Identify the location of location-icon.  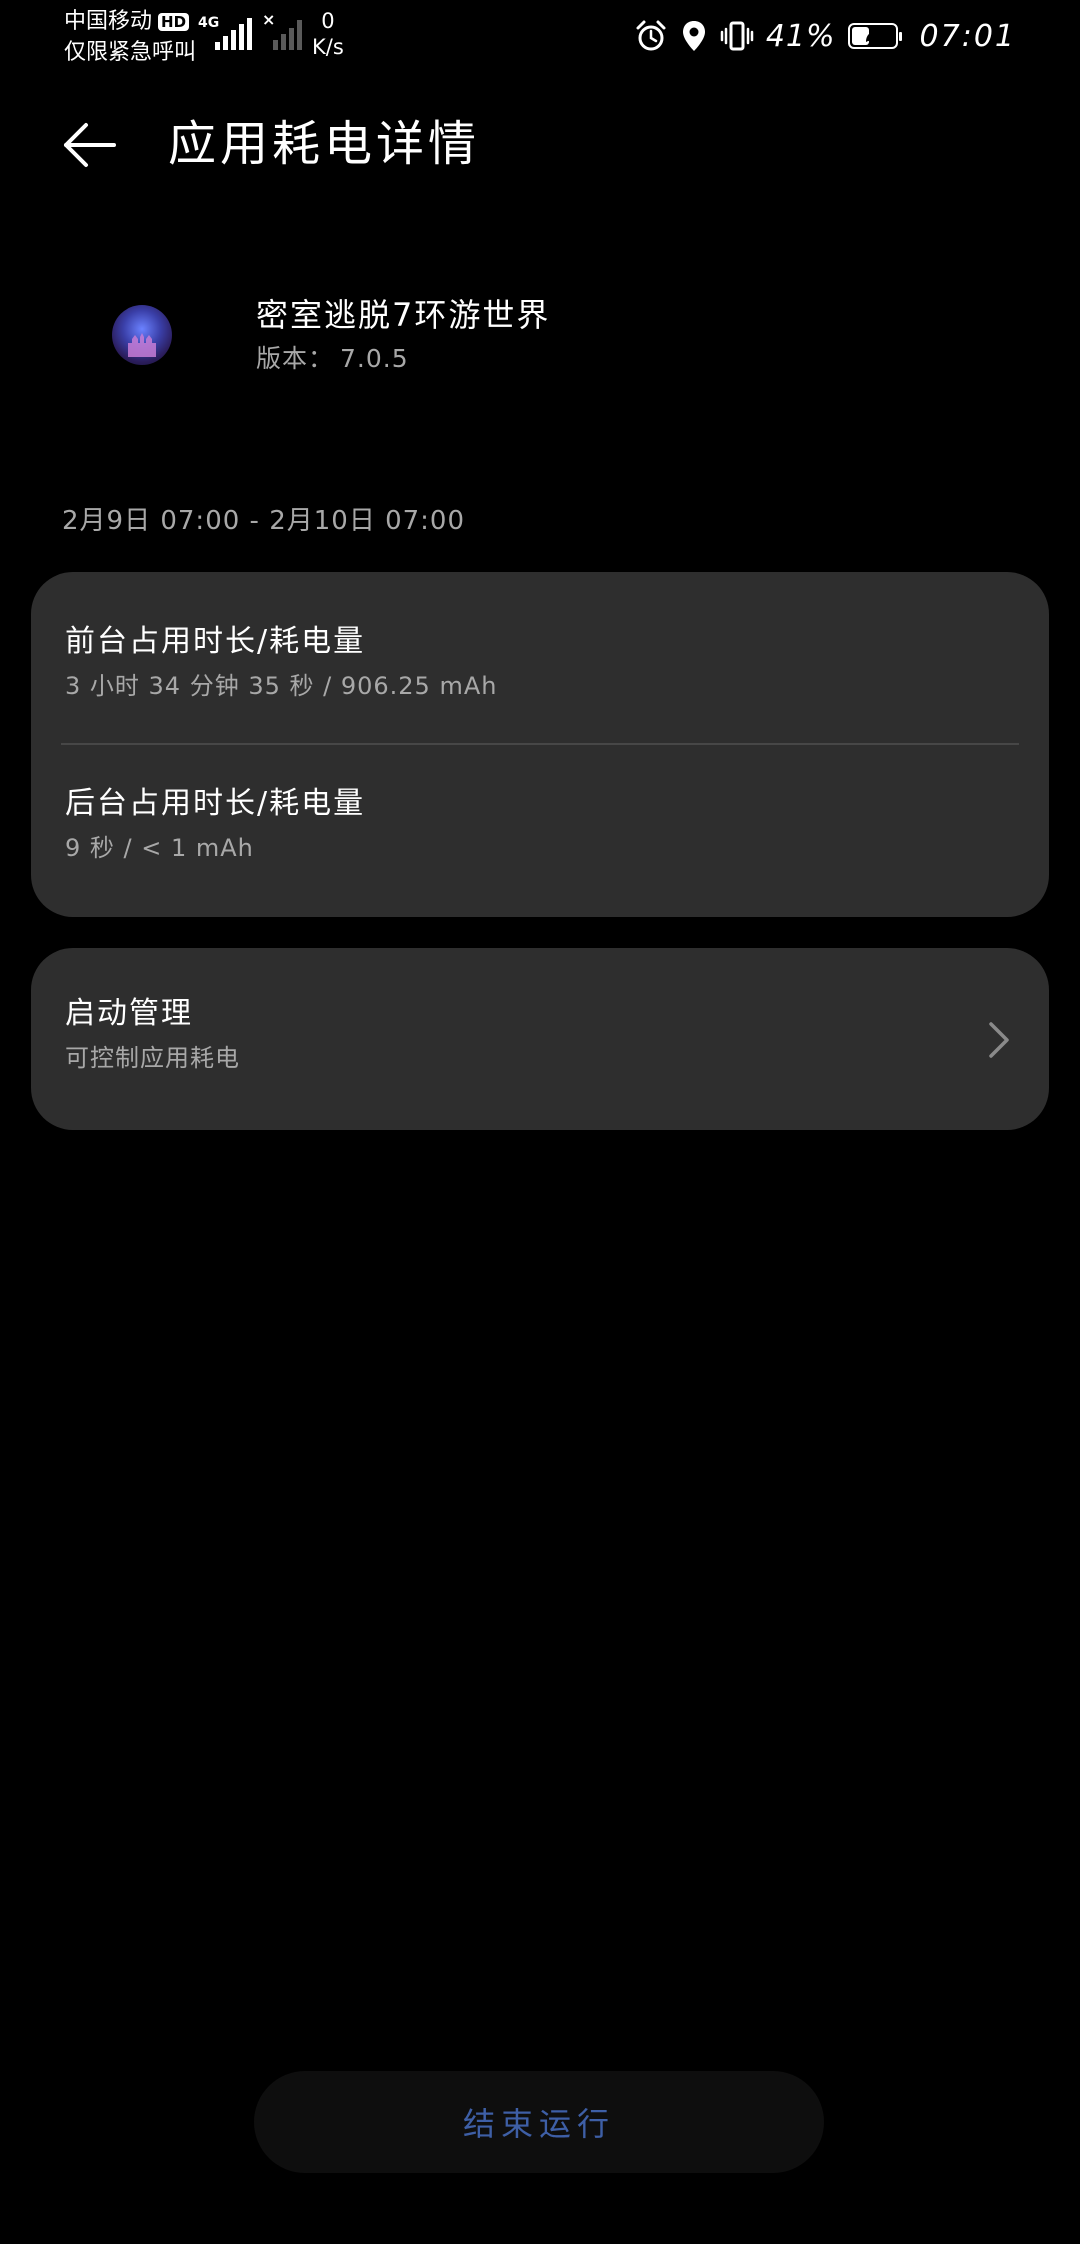
(693, 36).